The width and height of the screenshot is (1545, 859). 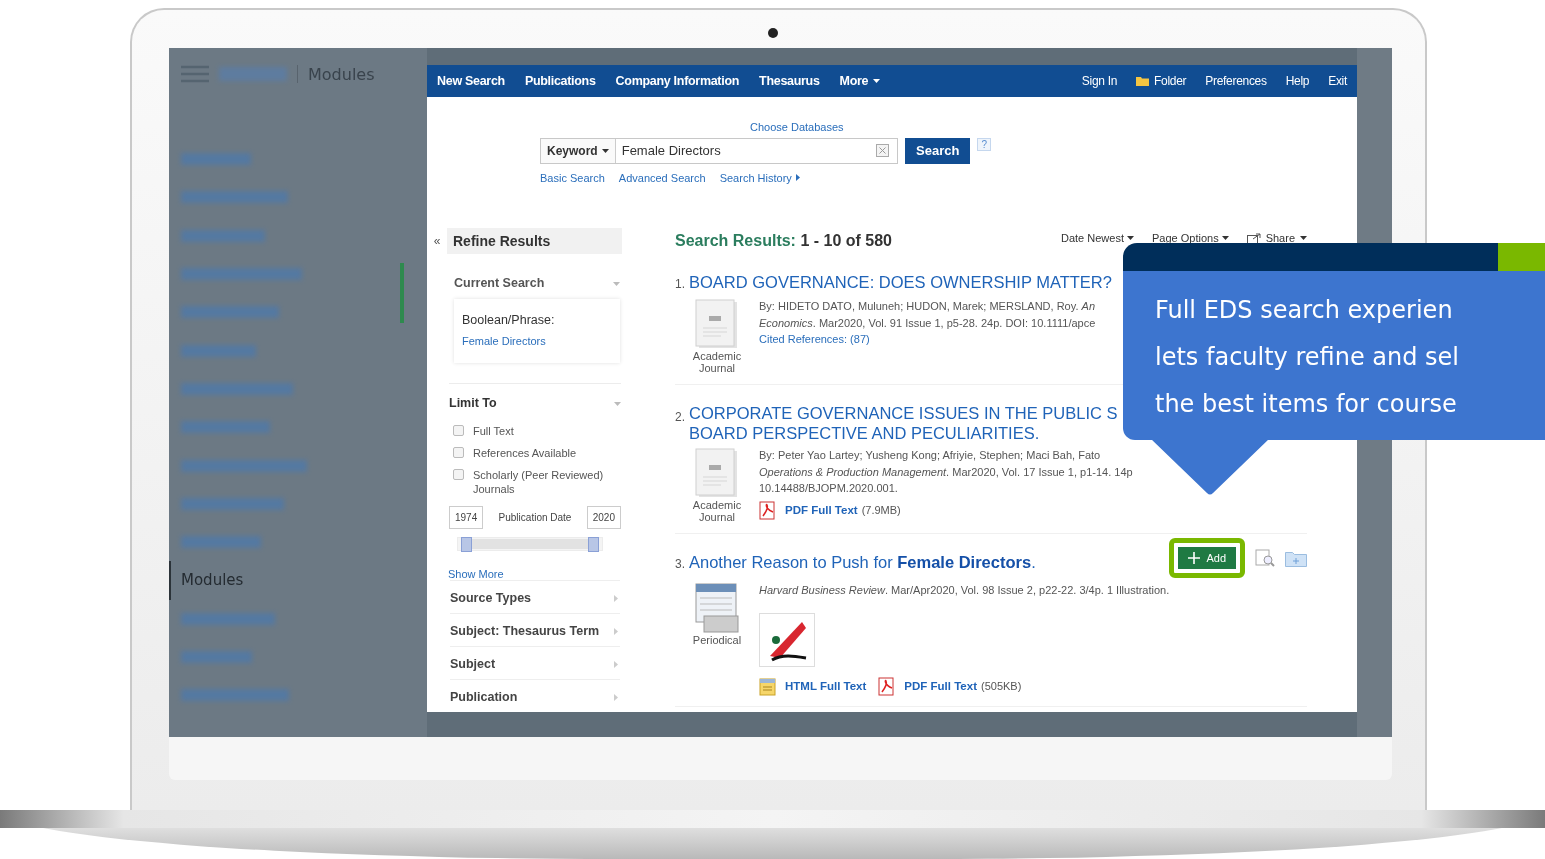 What do you see at coordinates (535, 517) in the screenshot?
I see `date-label: Publication Date` at bounding box center [535, 517].